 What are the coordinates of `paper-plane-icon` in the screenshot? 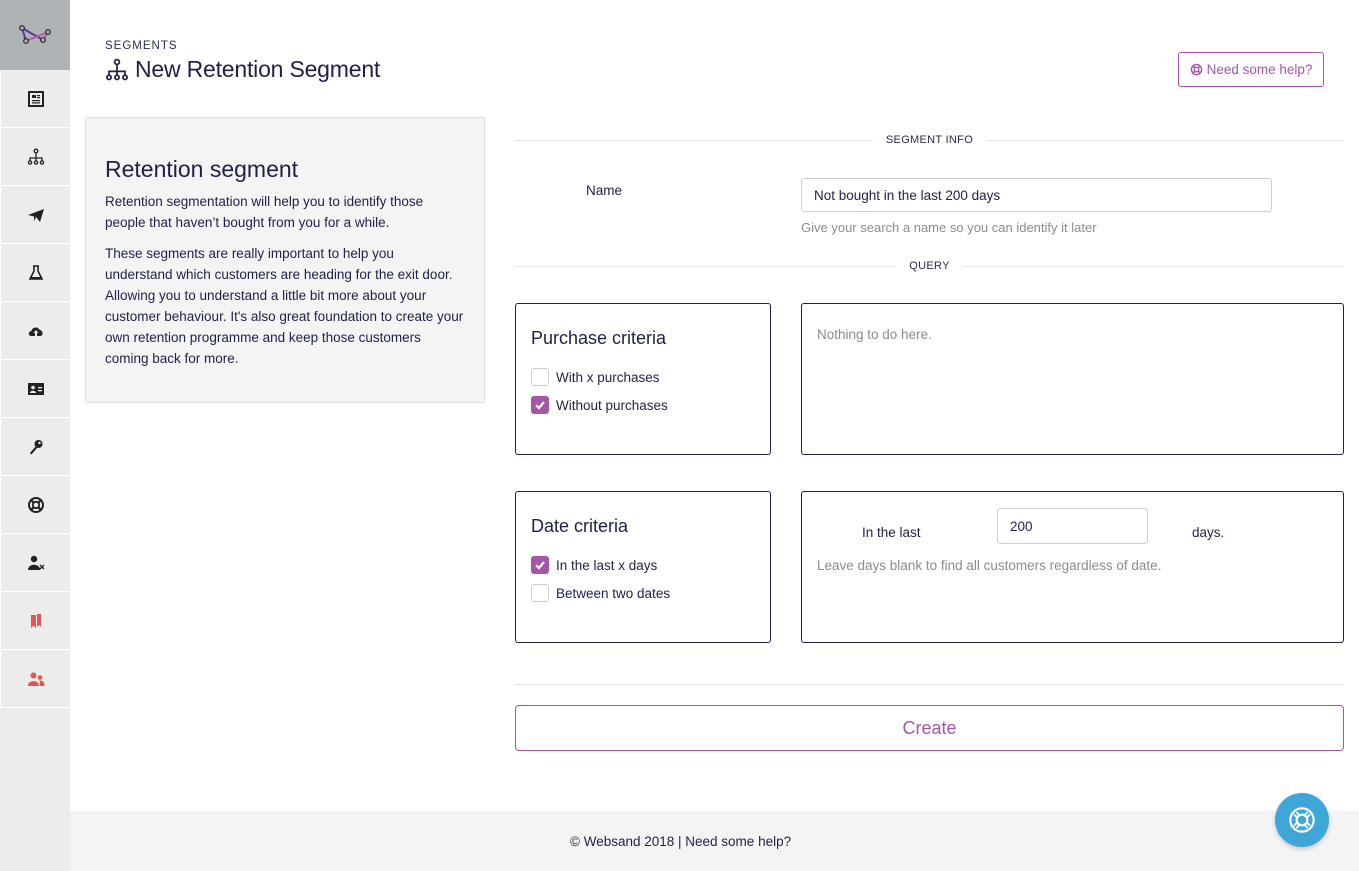 It's located at (35, 215).